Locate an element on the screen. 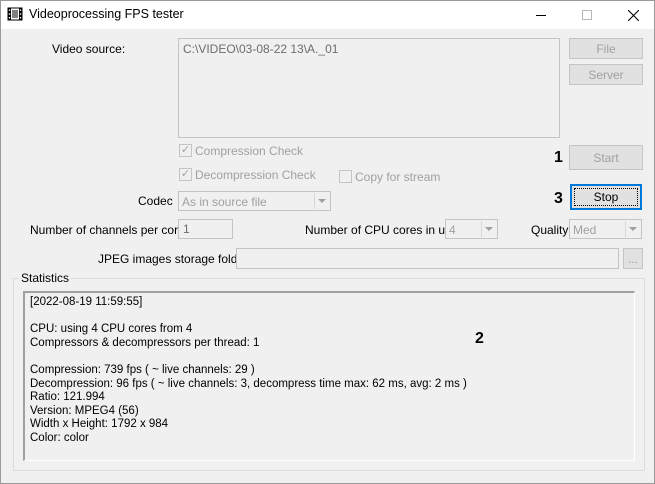  minimize-icon is located at coordinates (541, 15).